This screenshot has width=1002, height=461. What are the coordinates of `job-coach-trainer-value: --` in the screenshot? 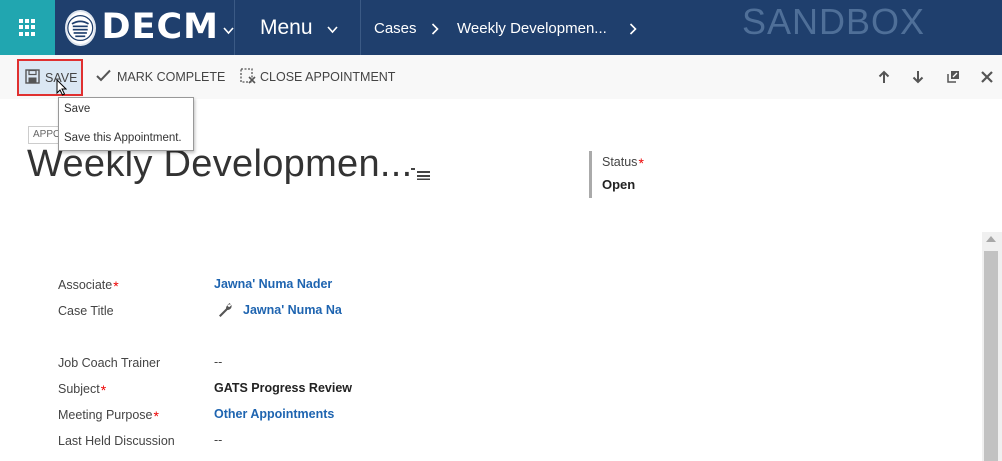 It's located at (218, 362).